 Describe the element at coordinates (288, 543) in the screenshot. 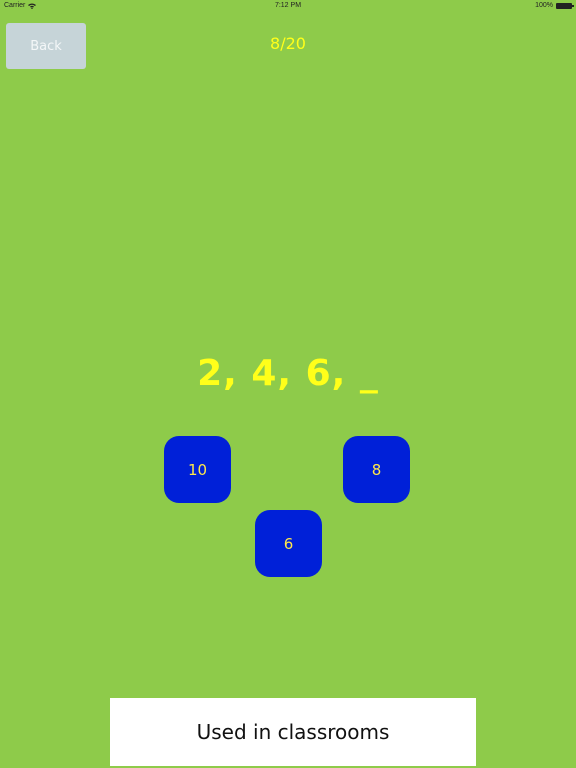

I see `answer-tile-6: 6` at that location.